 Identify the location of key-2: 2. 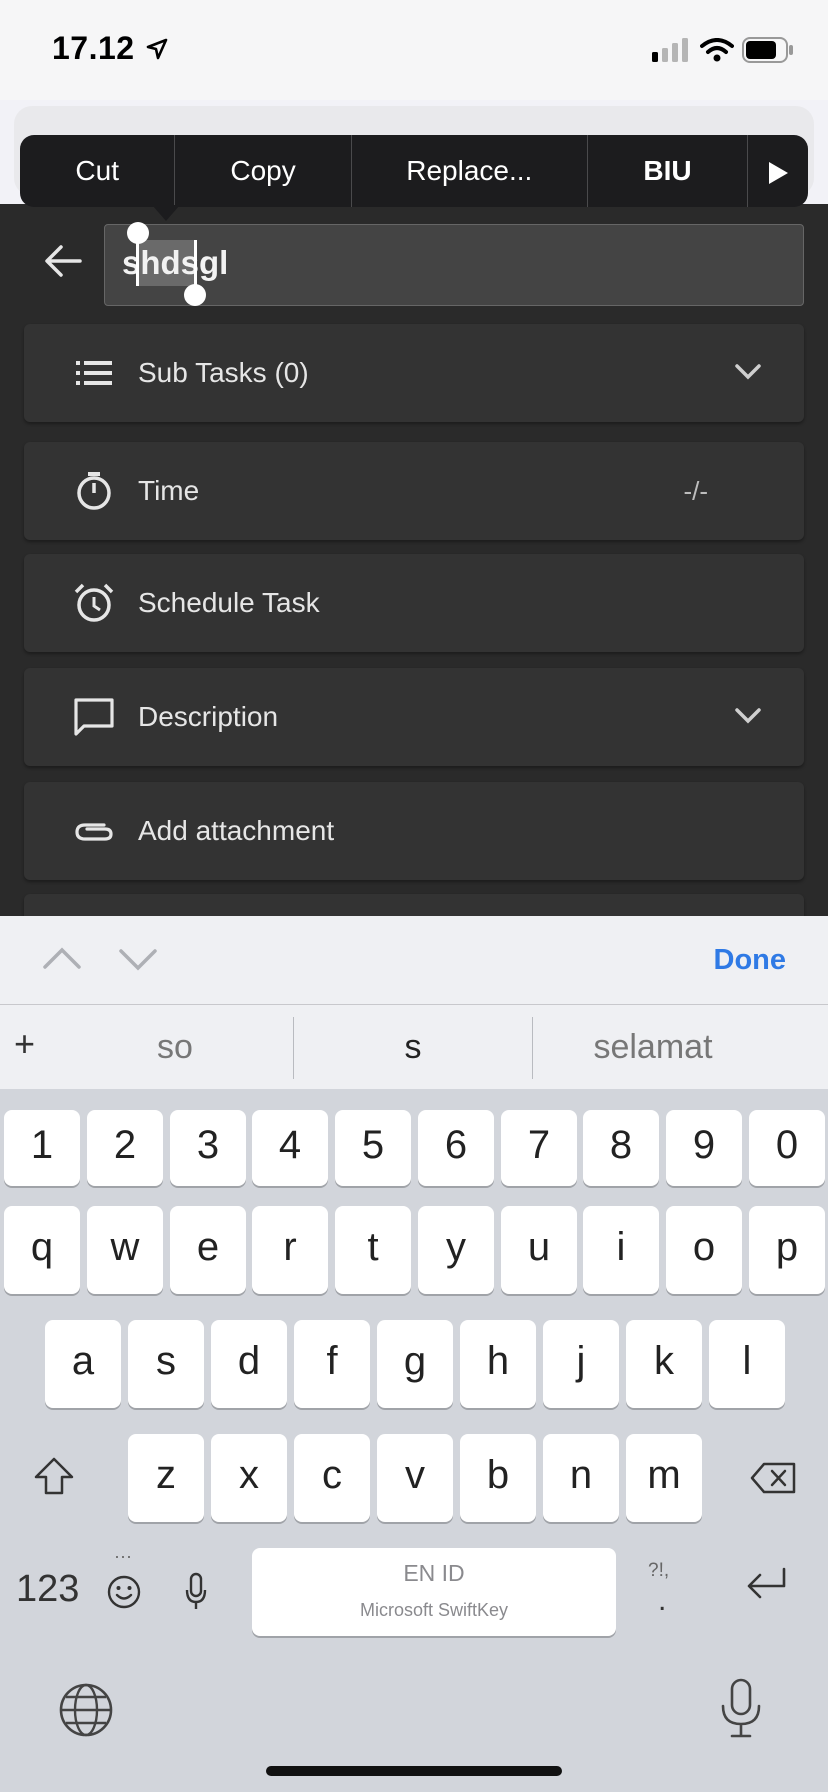
(125, 1148).